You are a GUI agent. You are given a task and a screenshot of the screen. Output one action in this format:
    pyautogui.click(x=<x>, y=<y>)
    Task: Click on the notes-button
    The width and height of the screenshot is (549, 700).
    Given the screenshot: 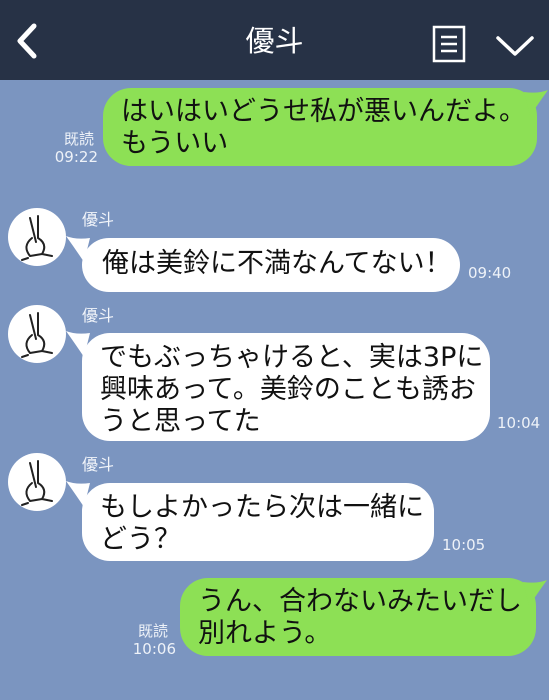 What is the action you would take?
    pyautogui.click(x=449, y=44)
    